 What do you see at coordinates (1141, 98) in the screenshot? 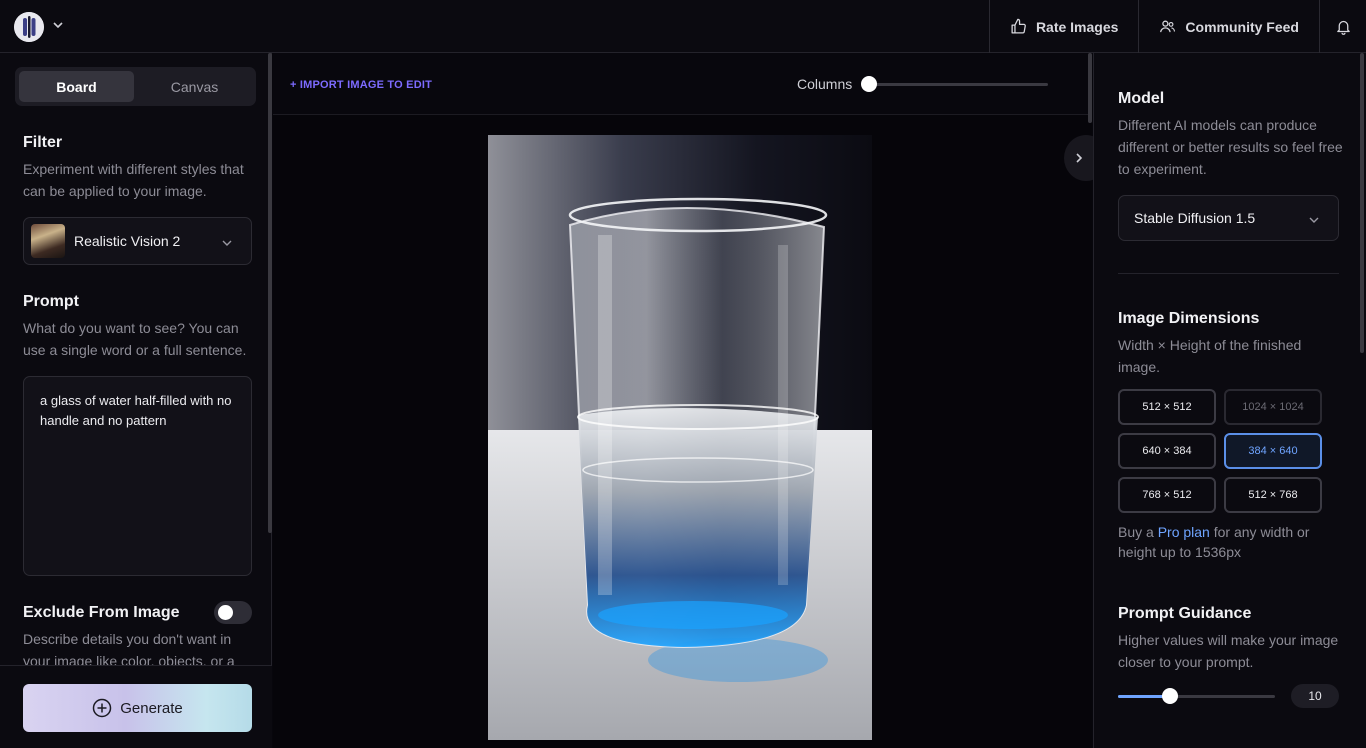
I see `model-title: Model` at bounding box center [1141, 98].